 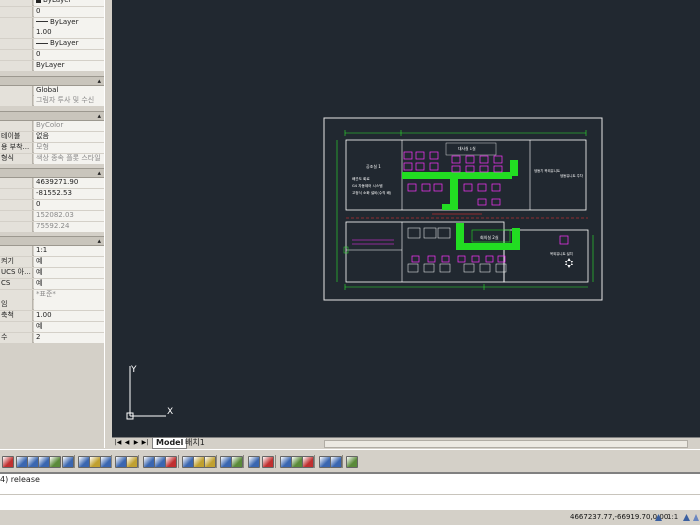 What do you see at coordinates (42, 22) in the screenshot?
I see `linetype-swatch-icon` at bounding box center [42, 22].